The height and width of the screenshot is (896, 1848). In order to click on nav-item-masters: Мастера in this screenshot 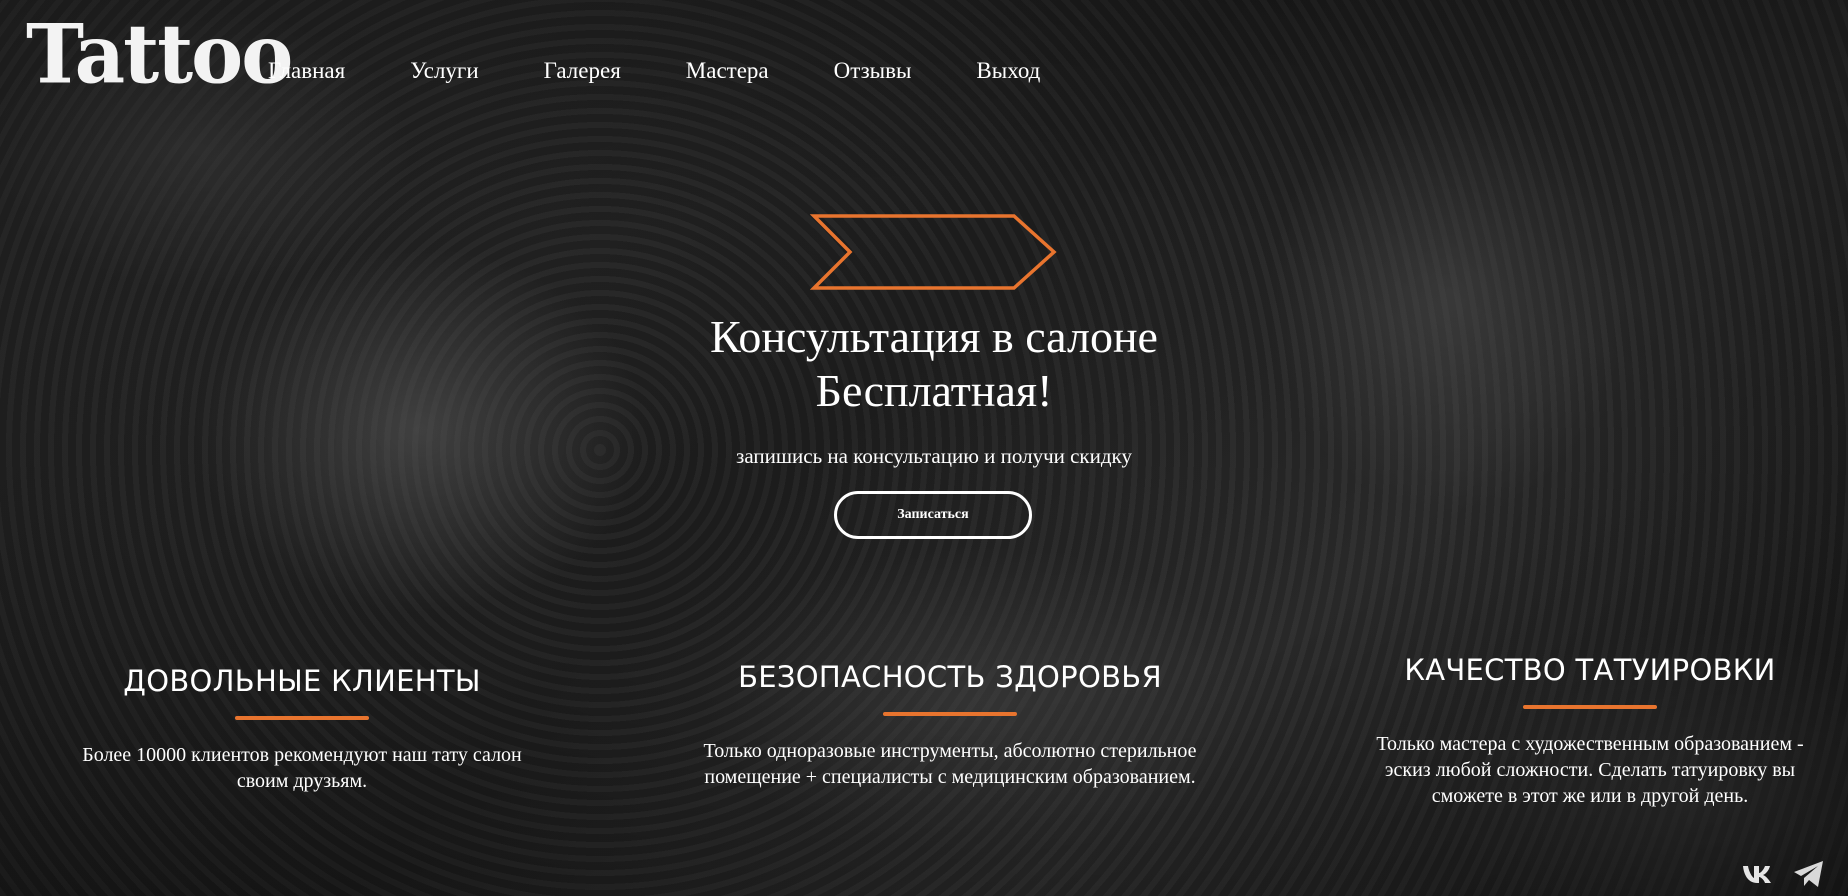, I will do `click(727, 71)`.